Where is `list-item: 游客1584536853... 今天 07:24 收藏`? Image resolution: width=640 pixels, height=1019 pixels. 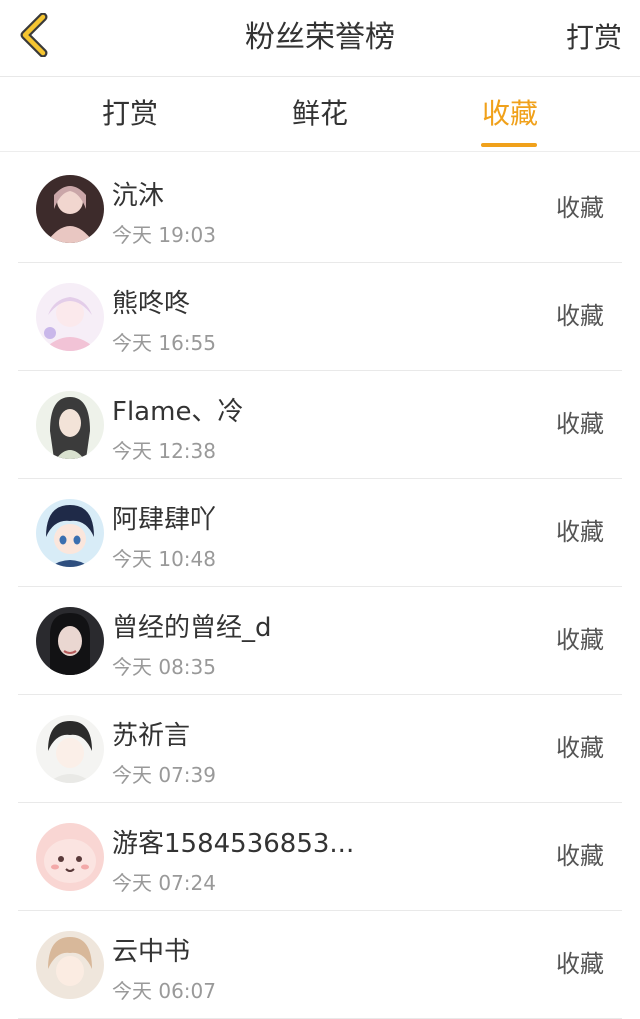
list-item: 游客1584536853... 今天 07:24 收藏 is located at coordinates (320, 857).